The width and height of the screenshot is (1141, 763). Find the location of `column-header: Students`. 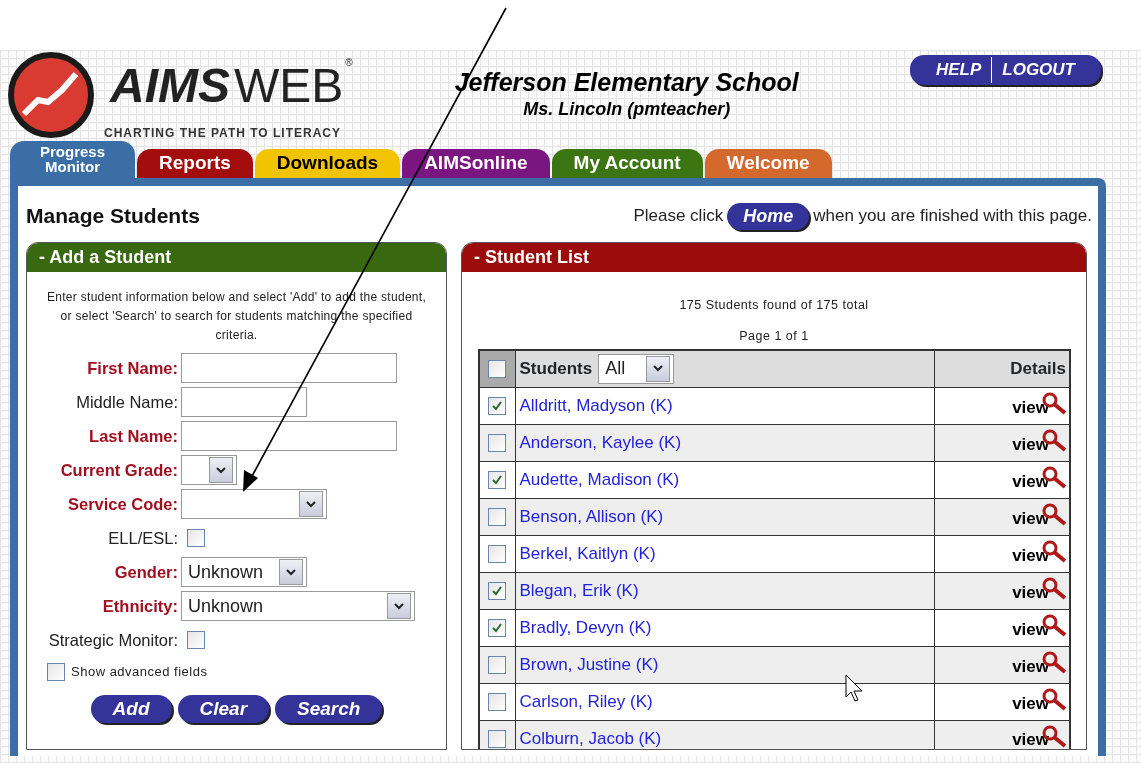

column-header: Students is located at coordinates (556, 369).